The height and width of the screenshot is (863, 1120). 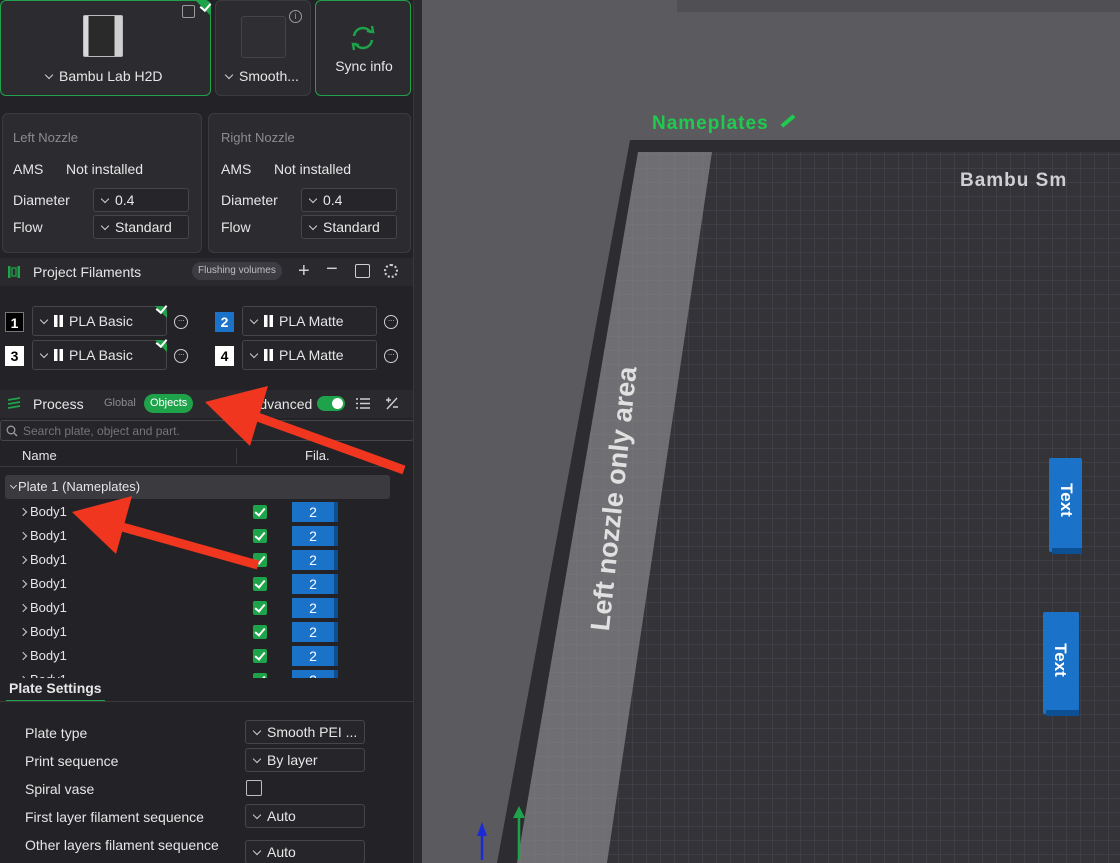 I want to click on left-diameter-select: 0.4, so click(x=141, y=200).